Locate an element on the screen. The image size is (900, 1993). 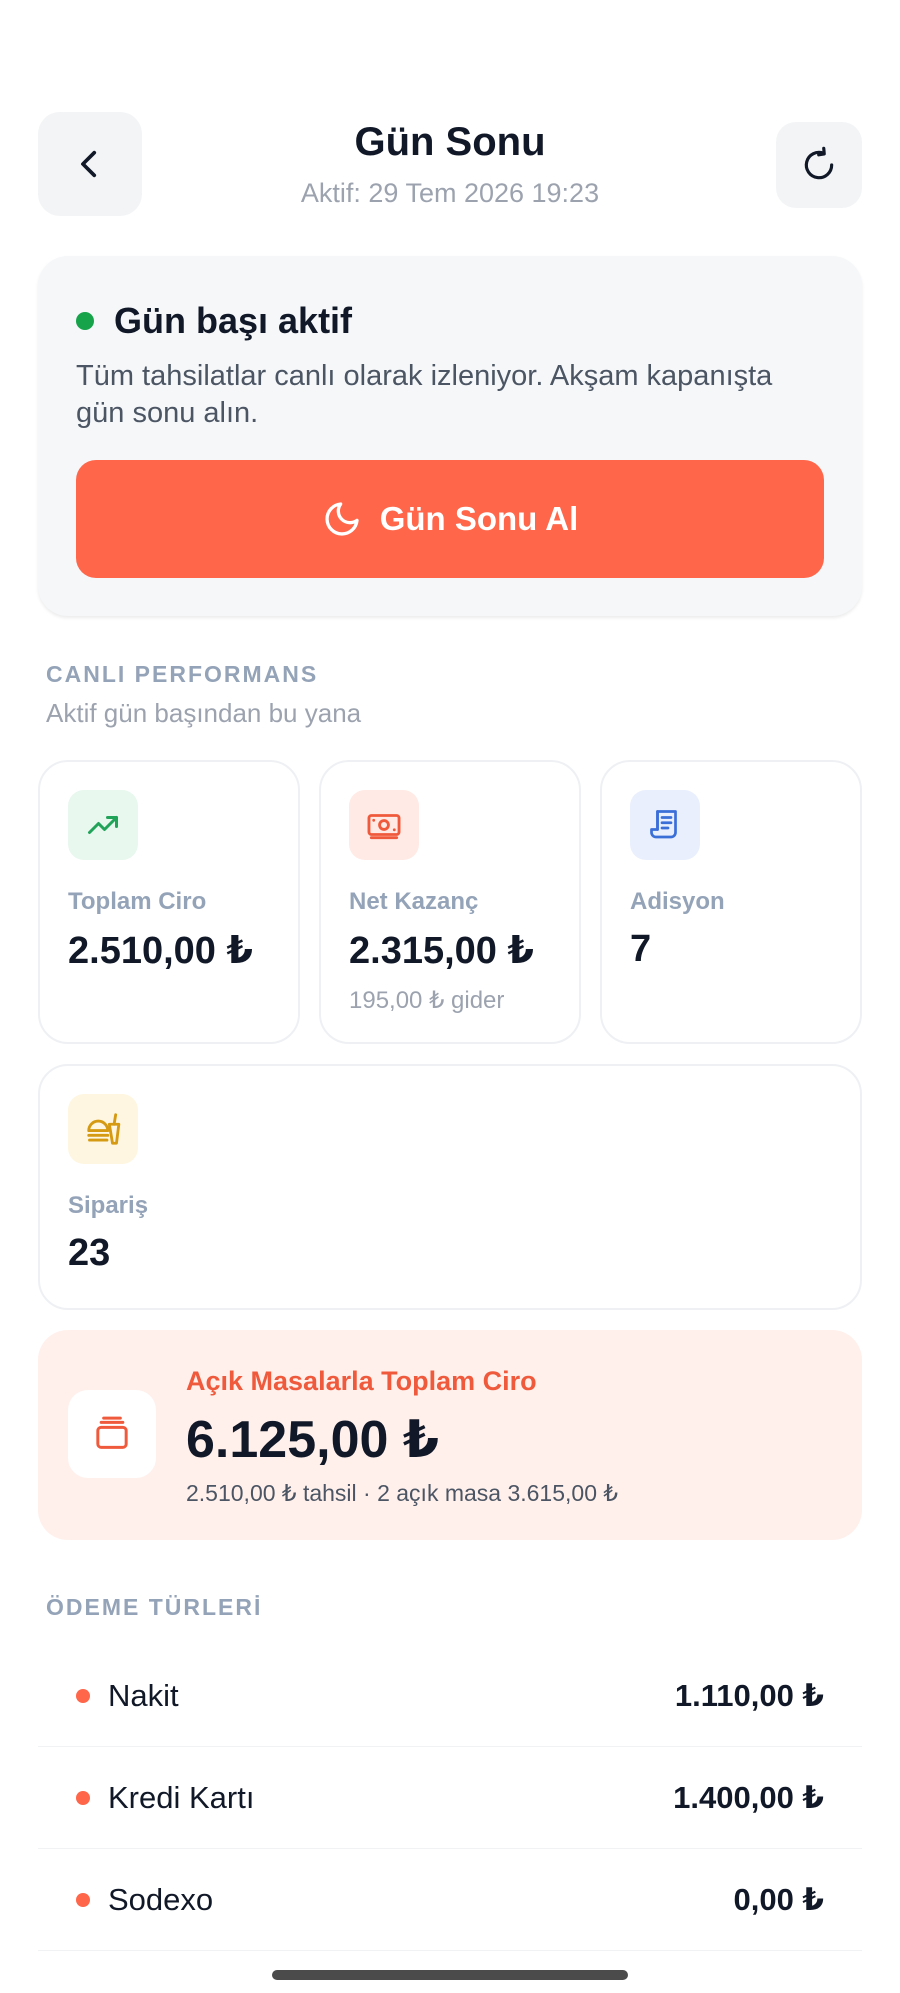
payment-value: 1.110,00 ₺ is located at coordinates (749, 1695).